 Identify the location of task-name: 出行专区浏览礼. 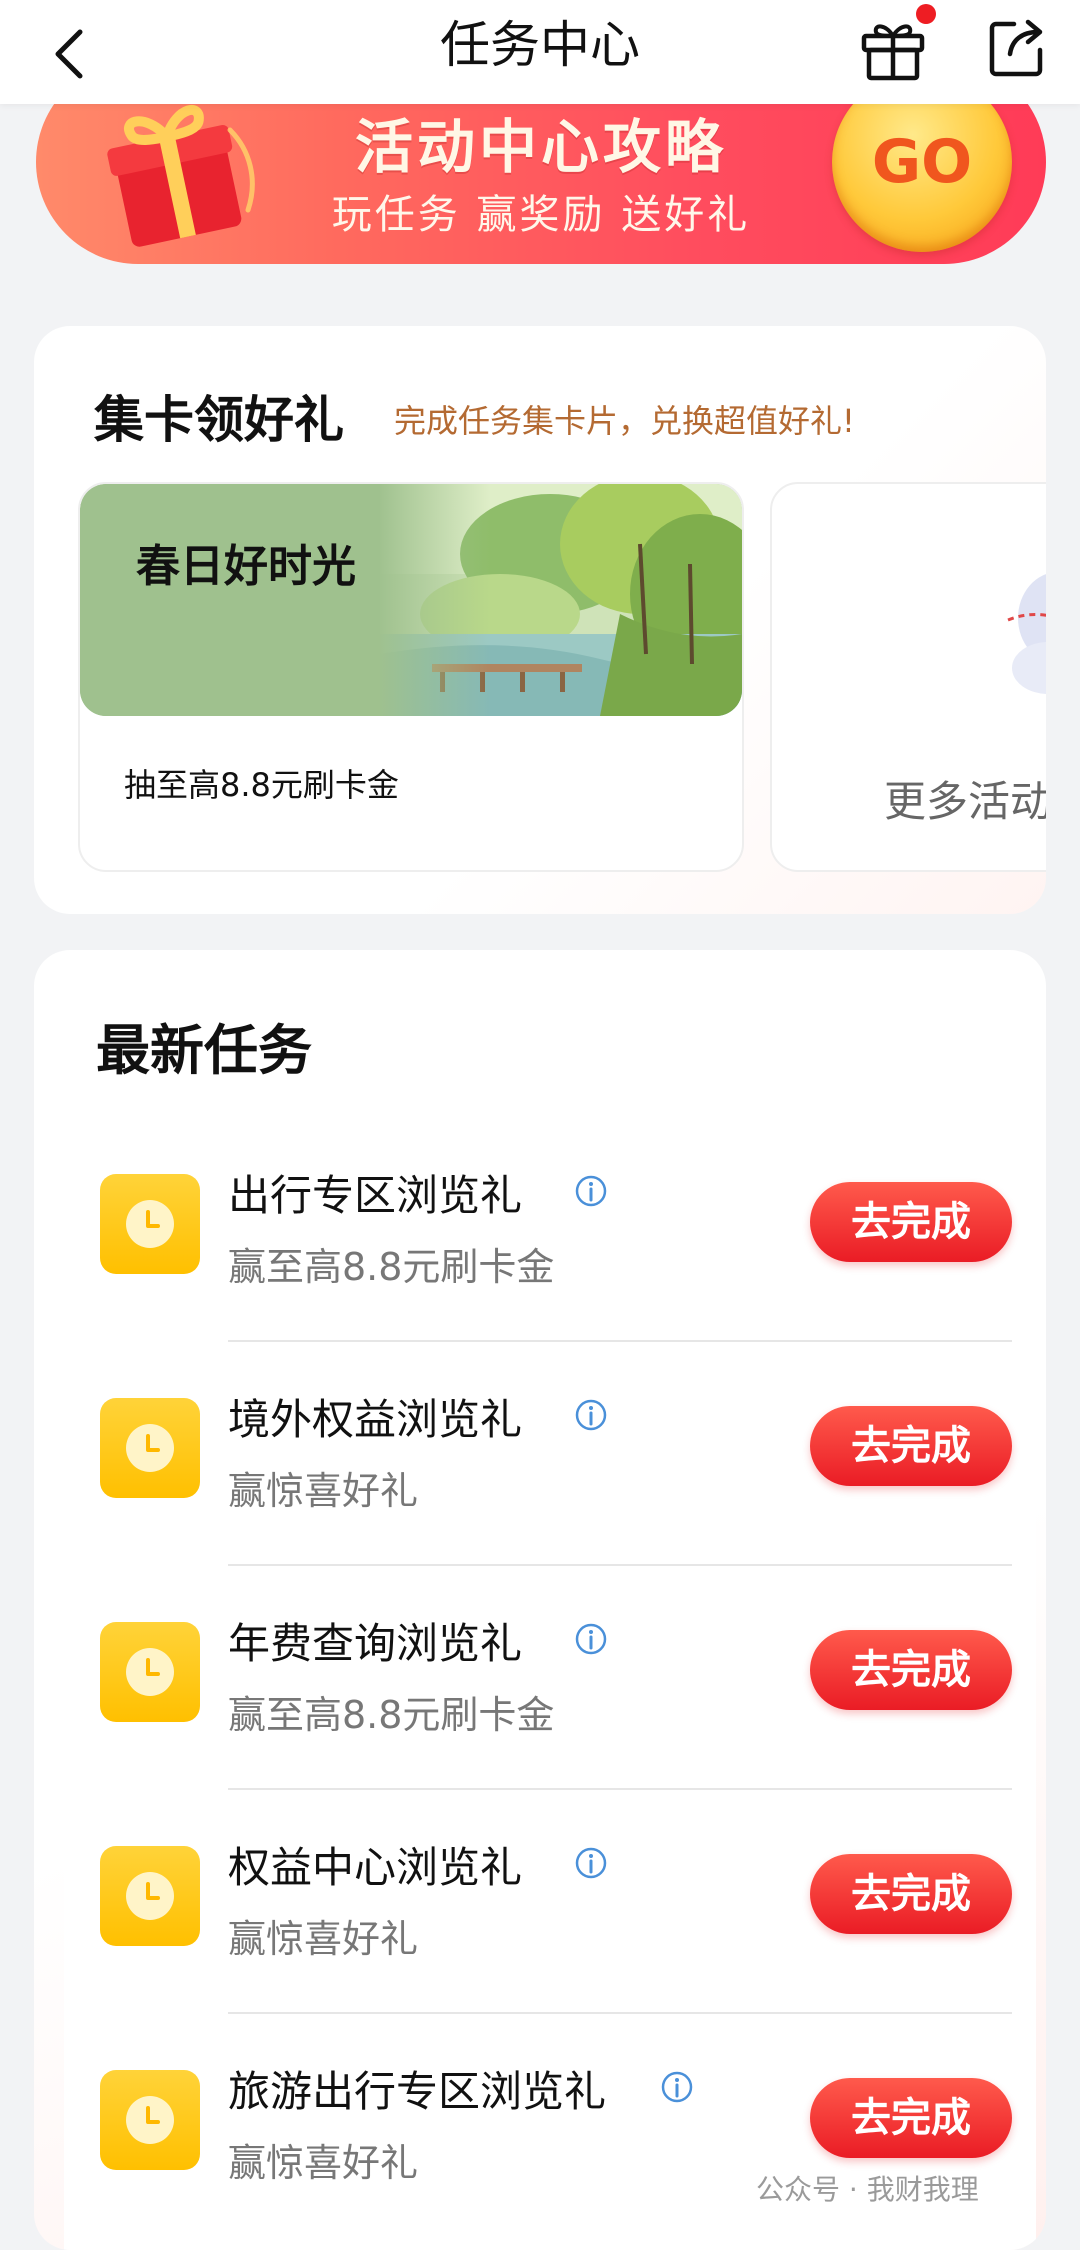
(375, 1195).